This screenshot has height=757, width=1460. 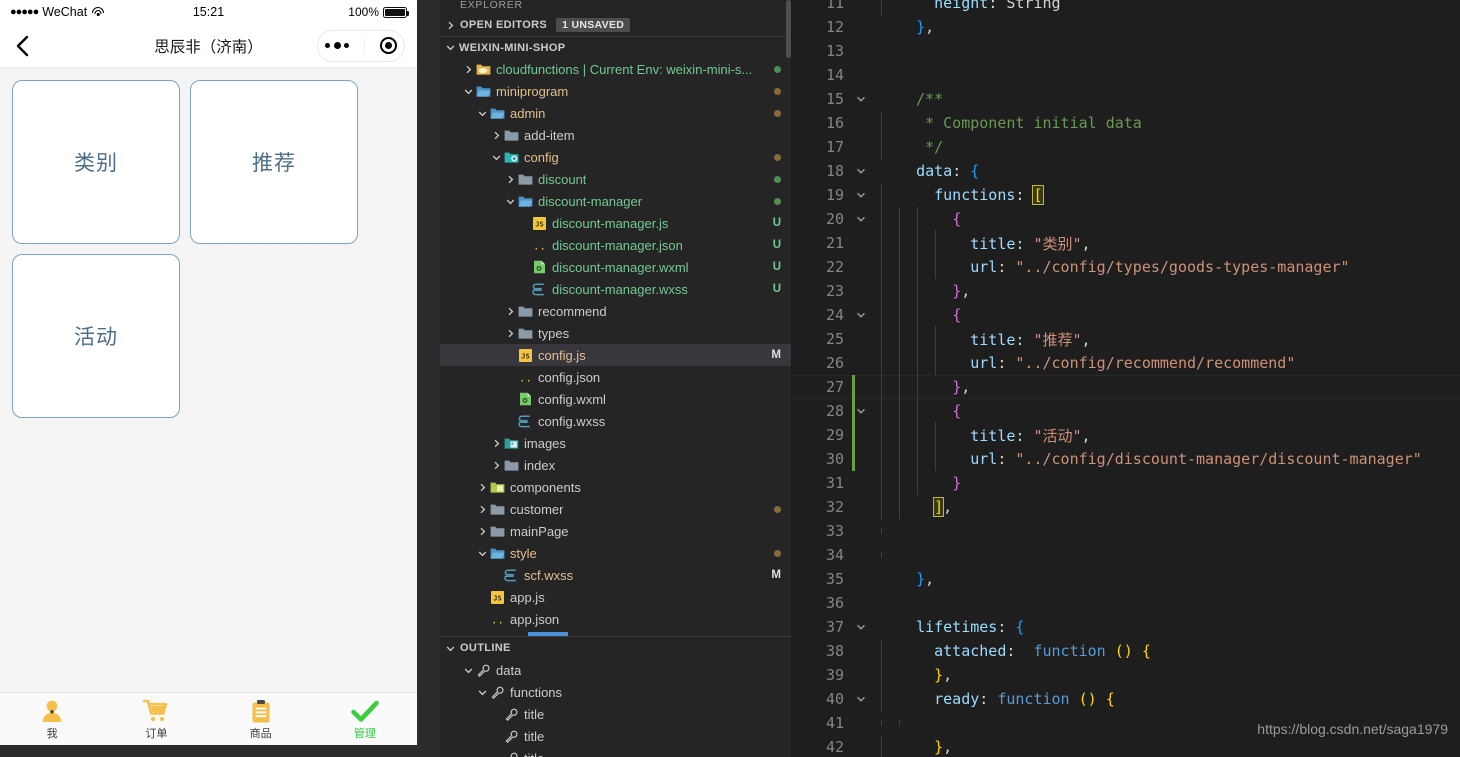 What do you see at coordinates (1126, 219) in the screenshot?
I see `code-line-20: 20 {` at bounding box center [1126, 219].